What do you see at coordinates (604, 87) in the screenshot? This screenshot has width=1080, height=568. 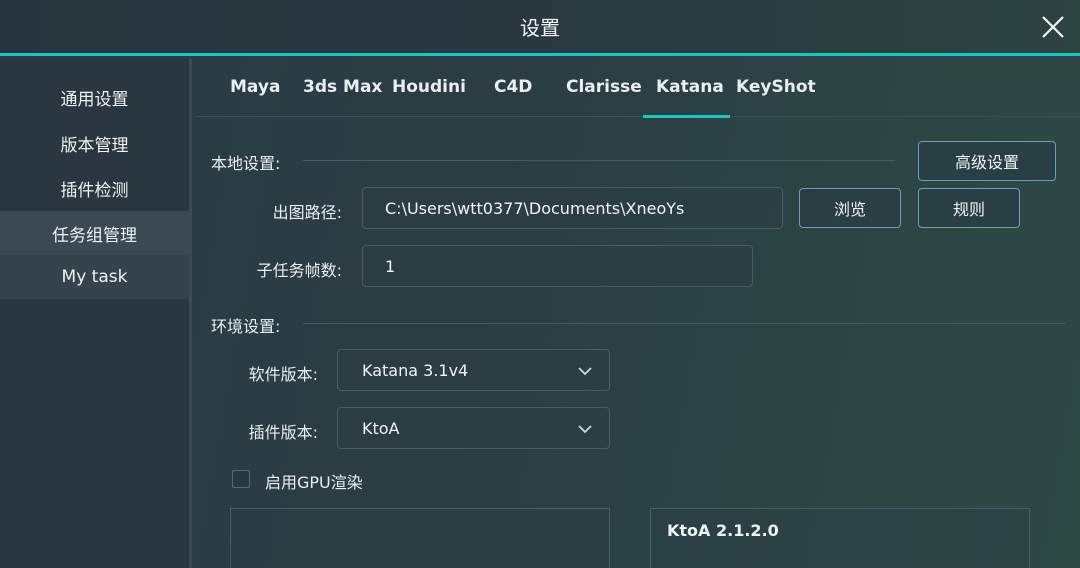 I see `tab-clarisse: Clarisse` at bounding box center [604, 87].